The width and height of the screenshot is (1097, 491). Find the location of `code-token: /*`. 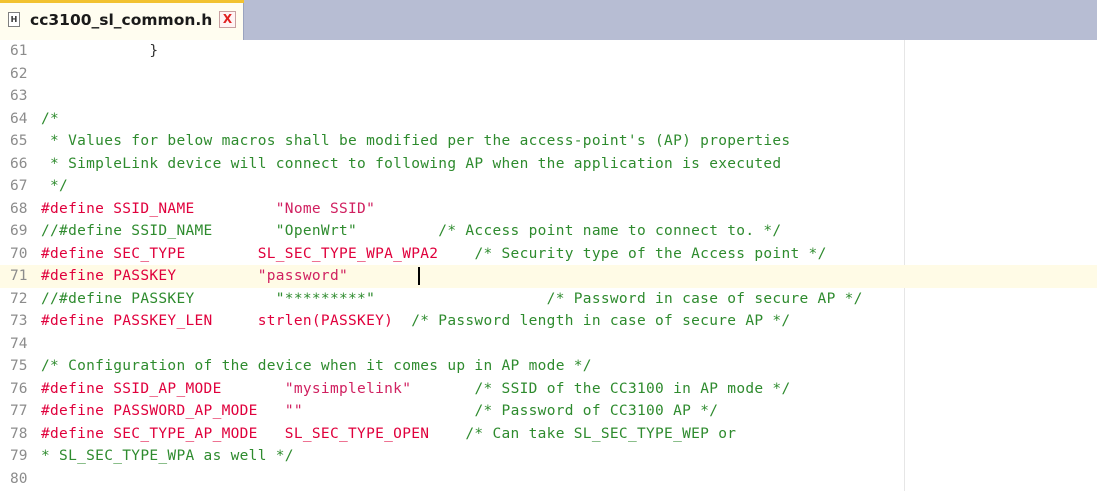

code-token: /* is located at coordinates (50, 118).